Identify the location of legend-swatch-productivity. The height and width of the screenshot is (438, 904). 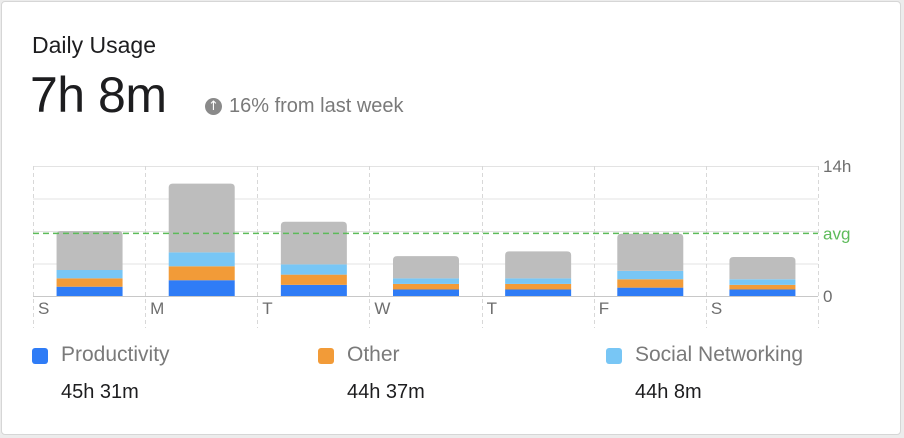
(40, 356).